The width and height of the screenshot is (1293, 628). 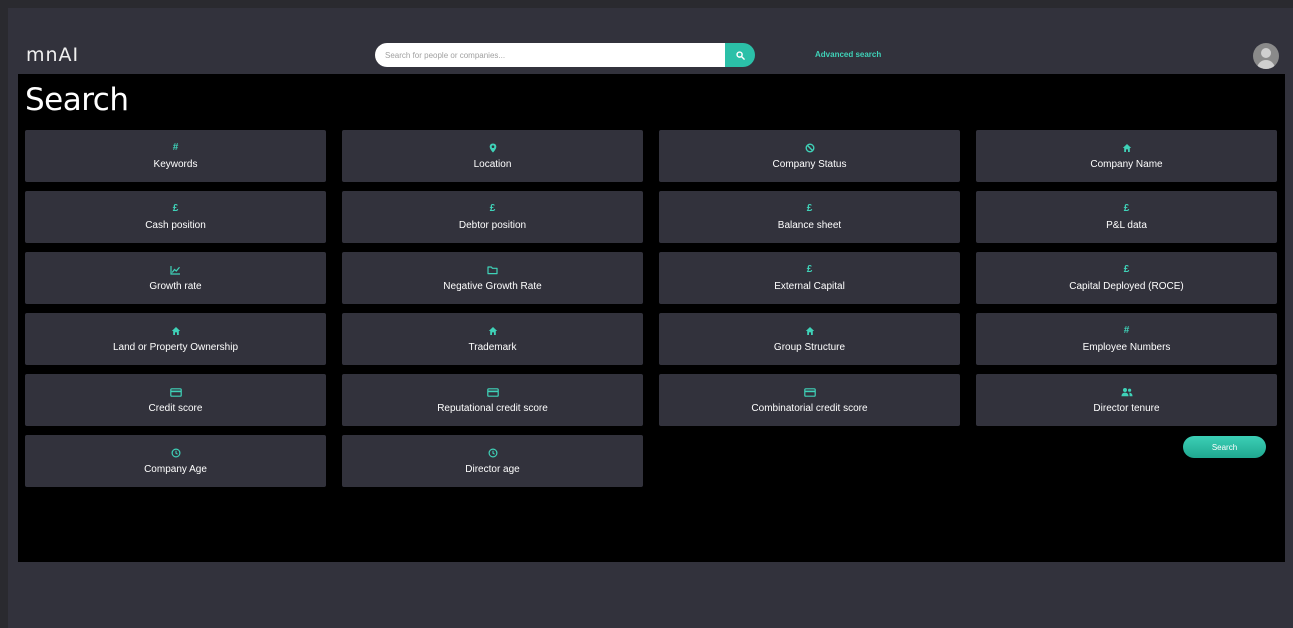 What do you see at coordinates (492, 225) in the screenshot?
I see `filter-tile-label: Debtor position` at bounding box center [492, 225].